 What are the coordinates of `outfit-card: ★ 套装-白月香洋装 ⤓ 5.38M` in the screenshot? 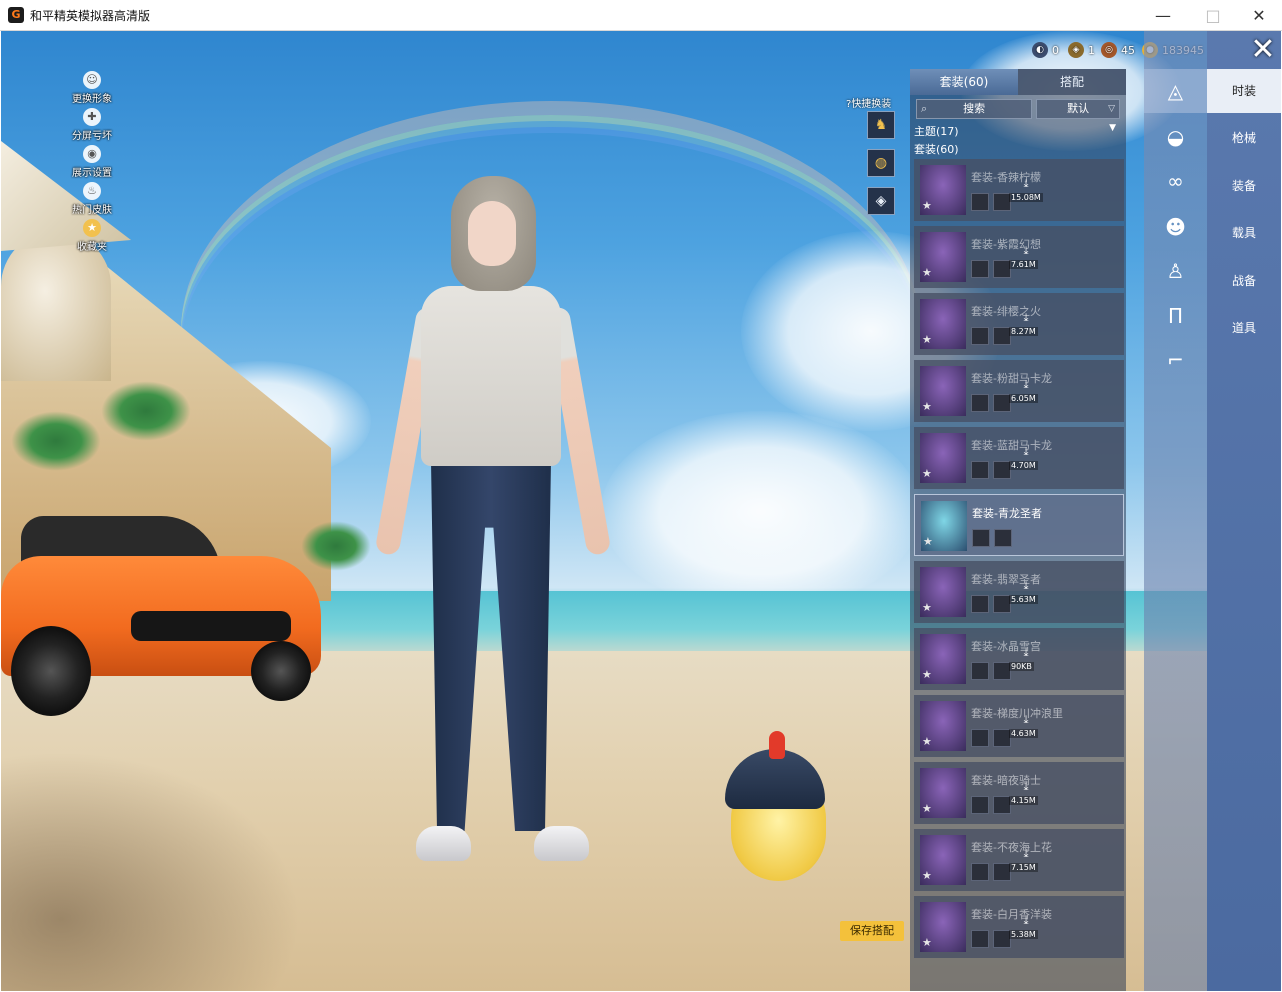 It's located at (1019, 927).